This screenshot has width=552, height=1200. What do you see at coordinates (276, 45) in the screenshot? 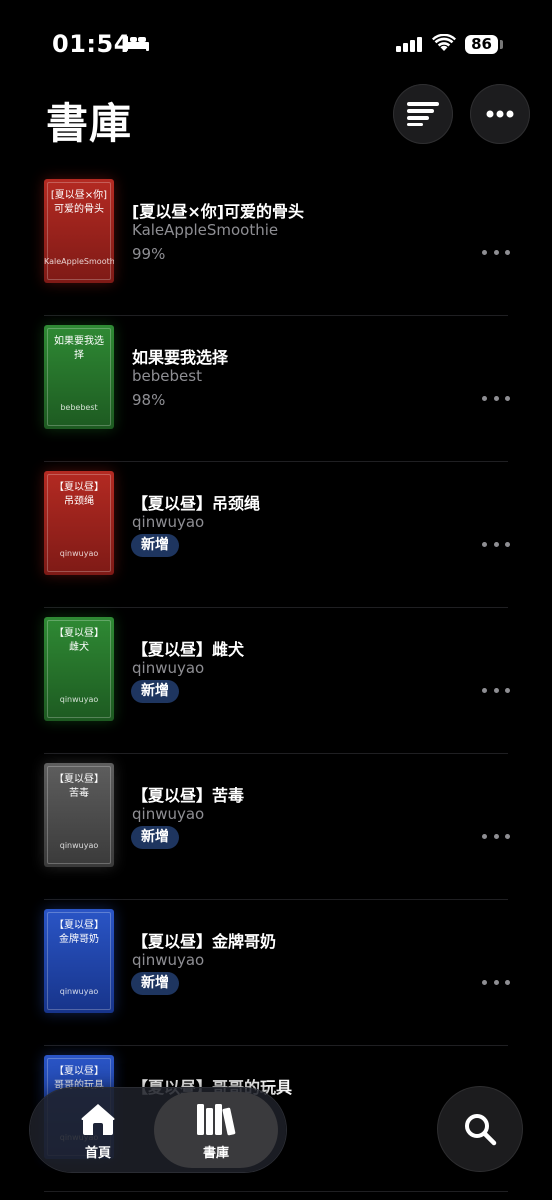
I see `status-bar: 01:54 86` at bounding box center [276, 45].